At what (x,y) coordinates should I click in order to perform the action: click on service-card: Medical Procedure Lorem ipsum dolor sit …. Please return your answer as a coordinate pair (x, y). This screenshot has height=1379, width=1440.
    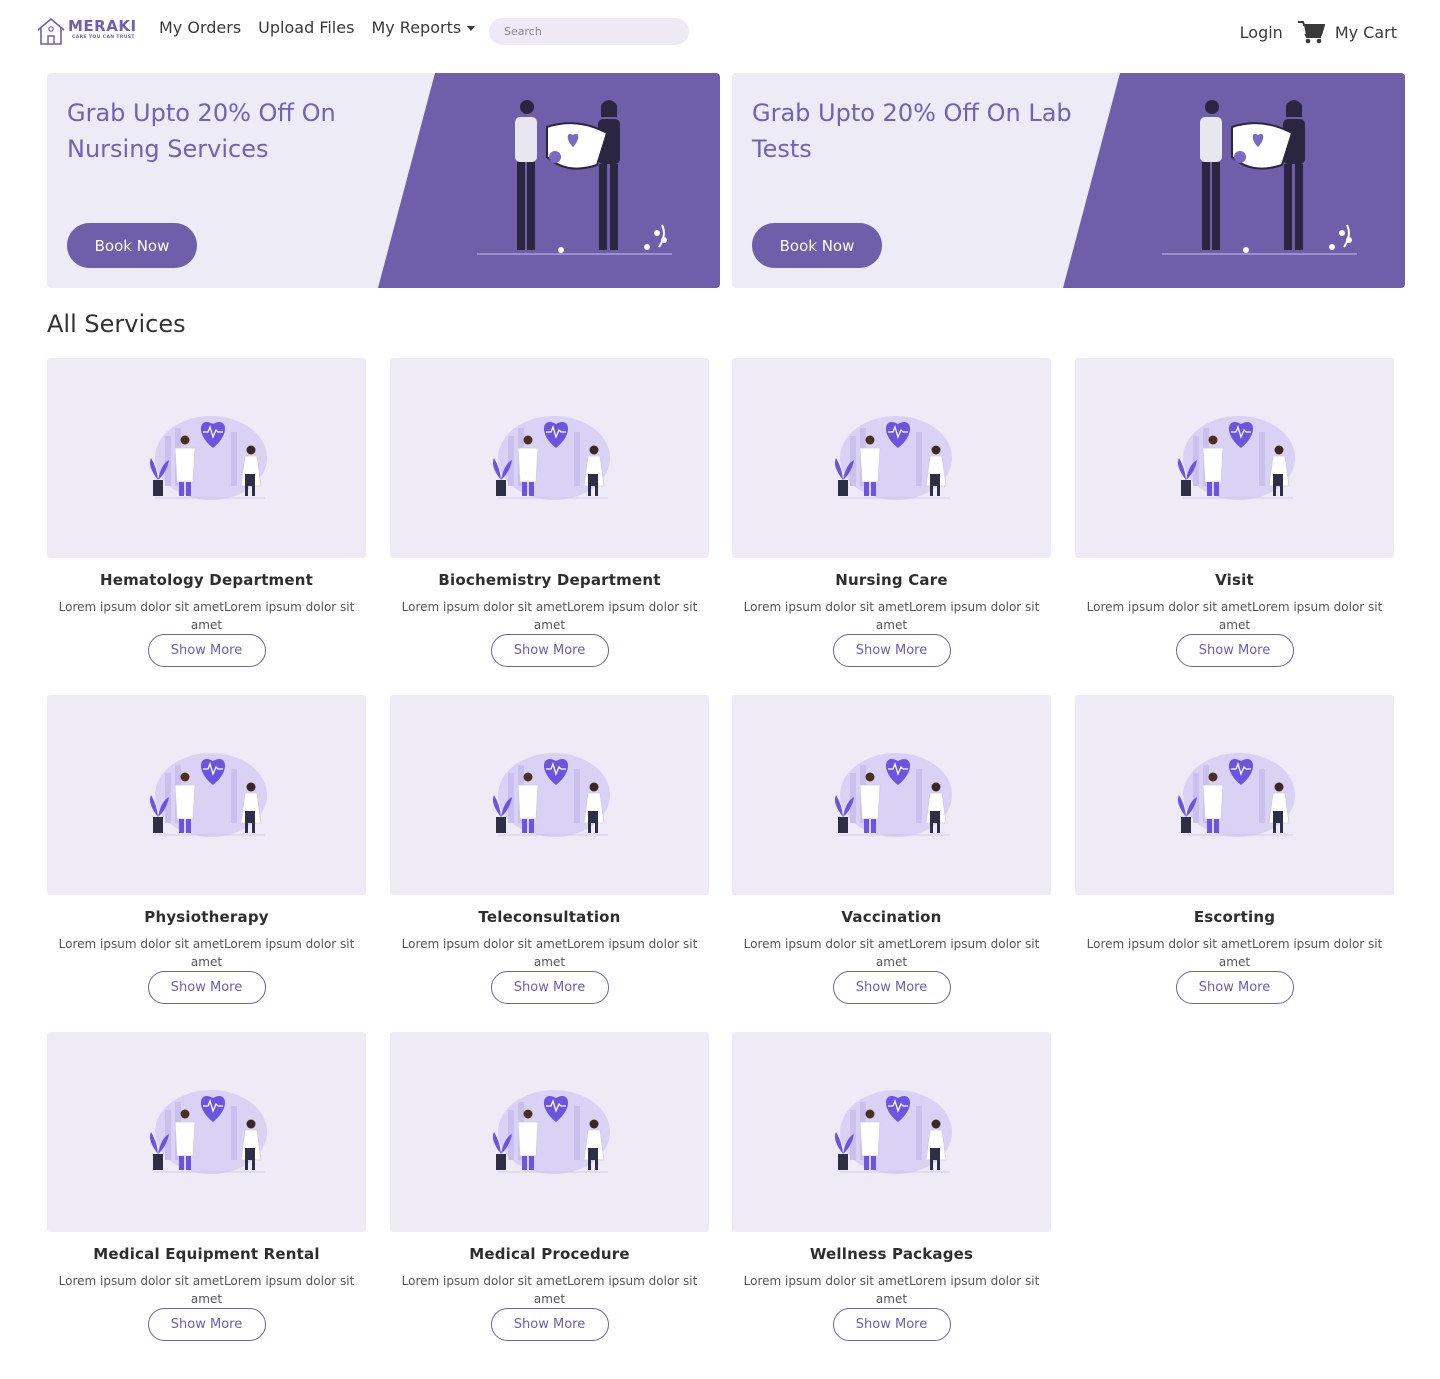
    Looking at the image, I should click on (549, 1186).